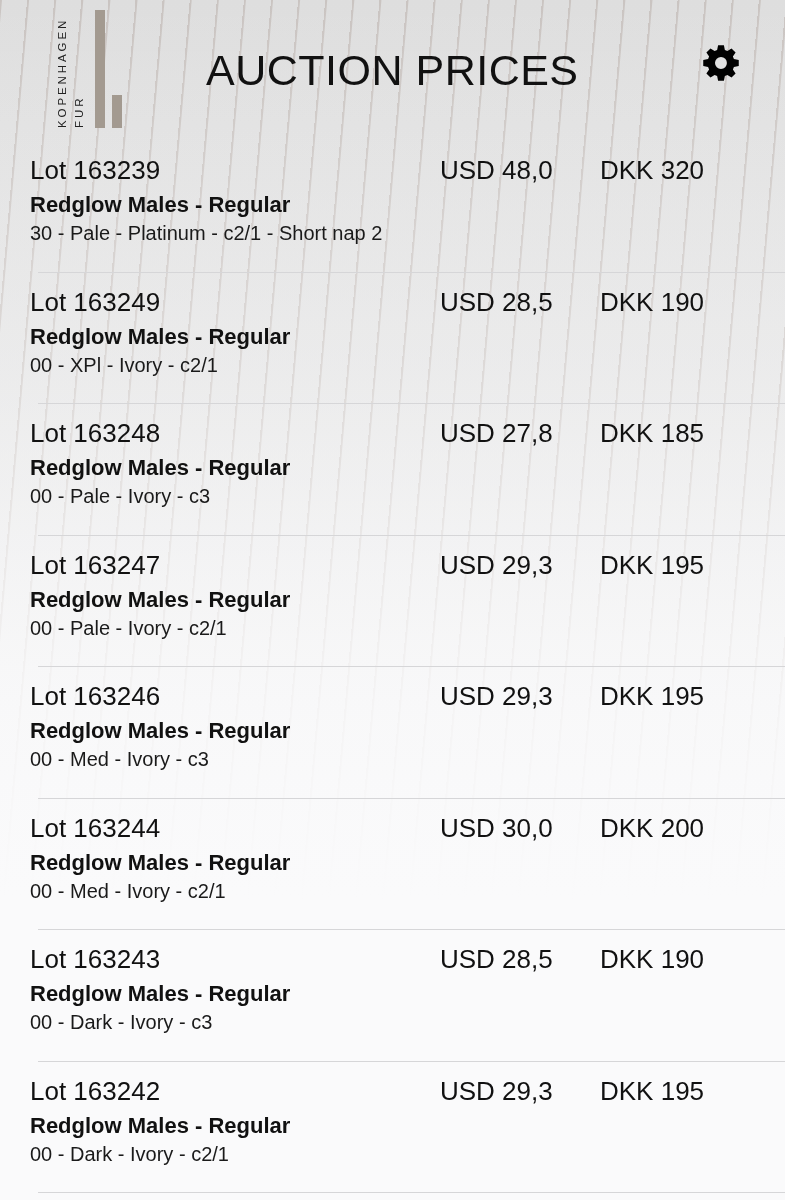 This screenshot has width=785, height=1200. What do you see at coordinates (652, 433) in the screenshot?
I see `dkk-price: DKK 185` at bounding box center [652, 433].